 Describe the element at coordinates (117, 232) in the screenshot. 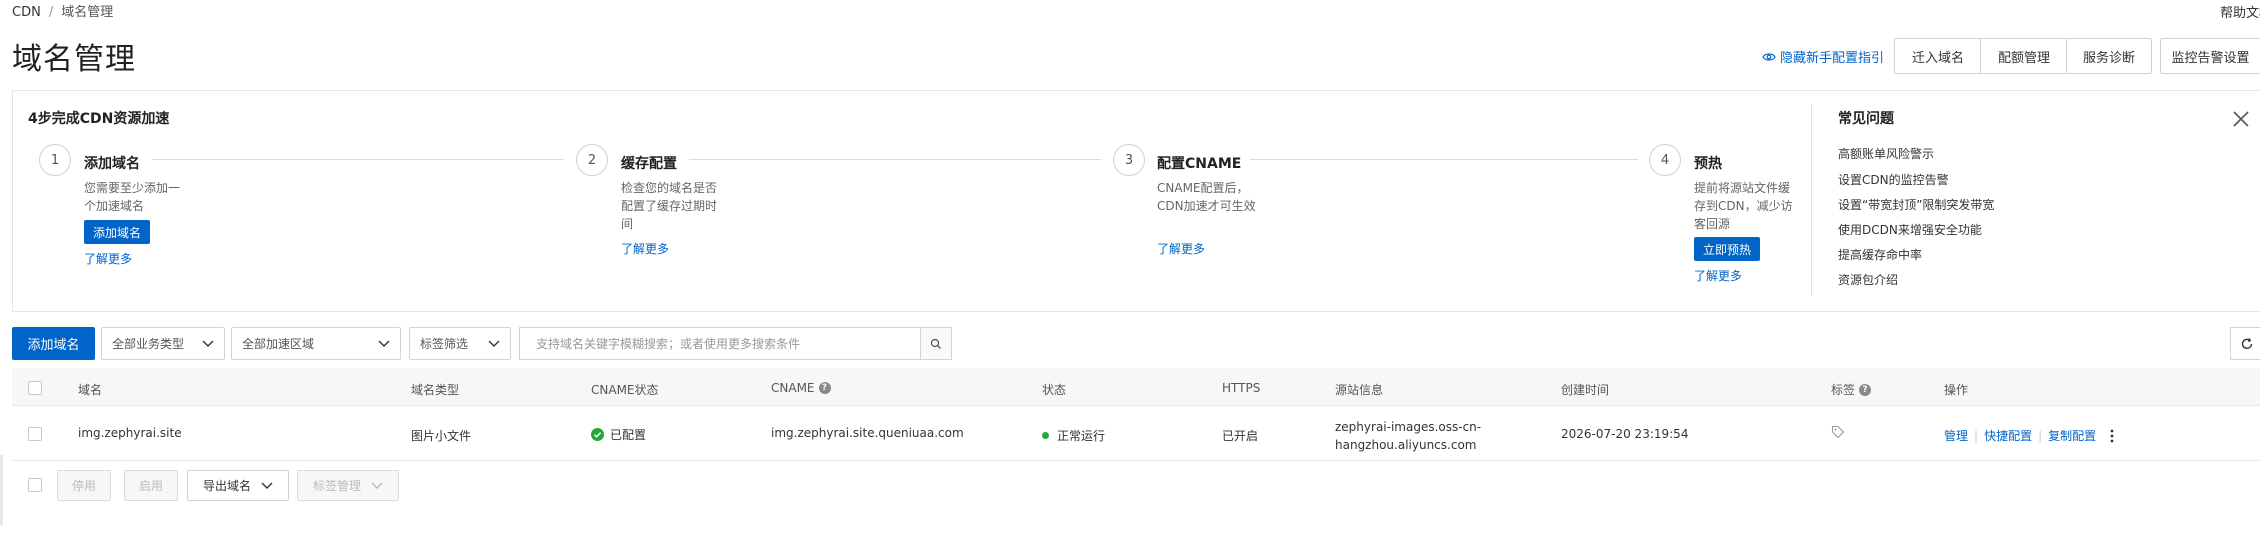

I see `step-add-domain-button: 添加域名` at that location.